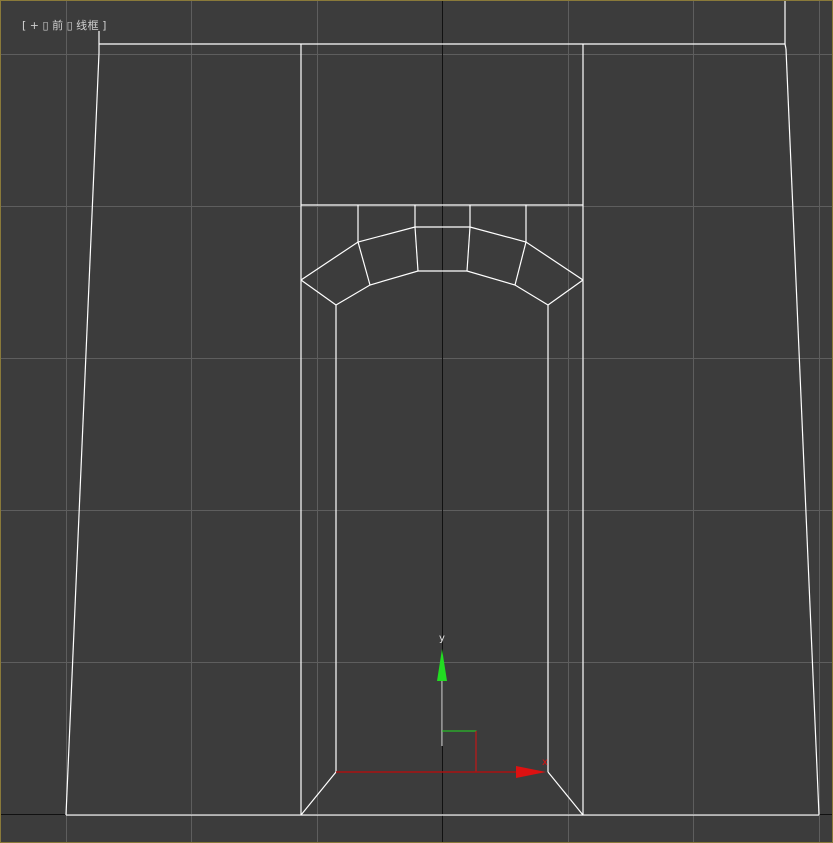  What do you see at coordinates (545, 762) in the screenshot?
I see `gizmo-x-label: x` at bounding box center [545, 762].